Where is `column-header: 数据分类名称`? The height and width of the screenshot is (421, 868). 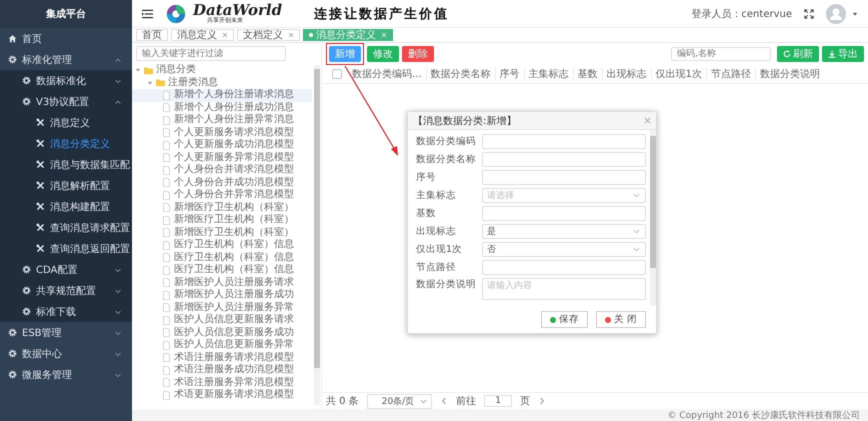 column-header: 数据分类名称 is located at coordinates (461, 74).